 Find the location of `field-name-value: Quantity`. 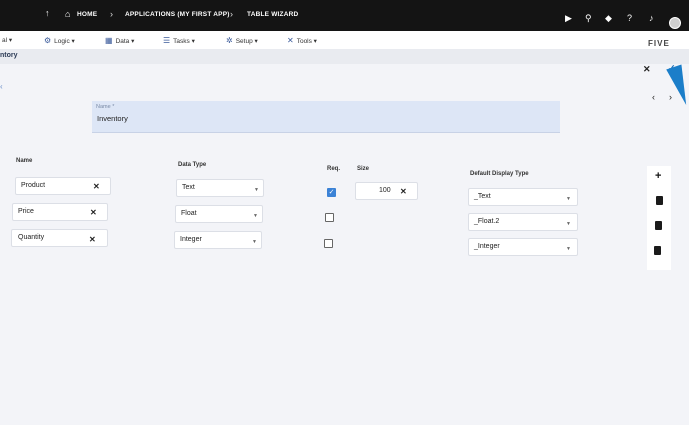

field-name-value: Quantity is located at coordinates (31, 237).